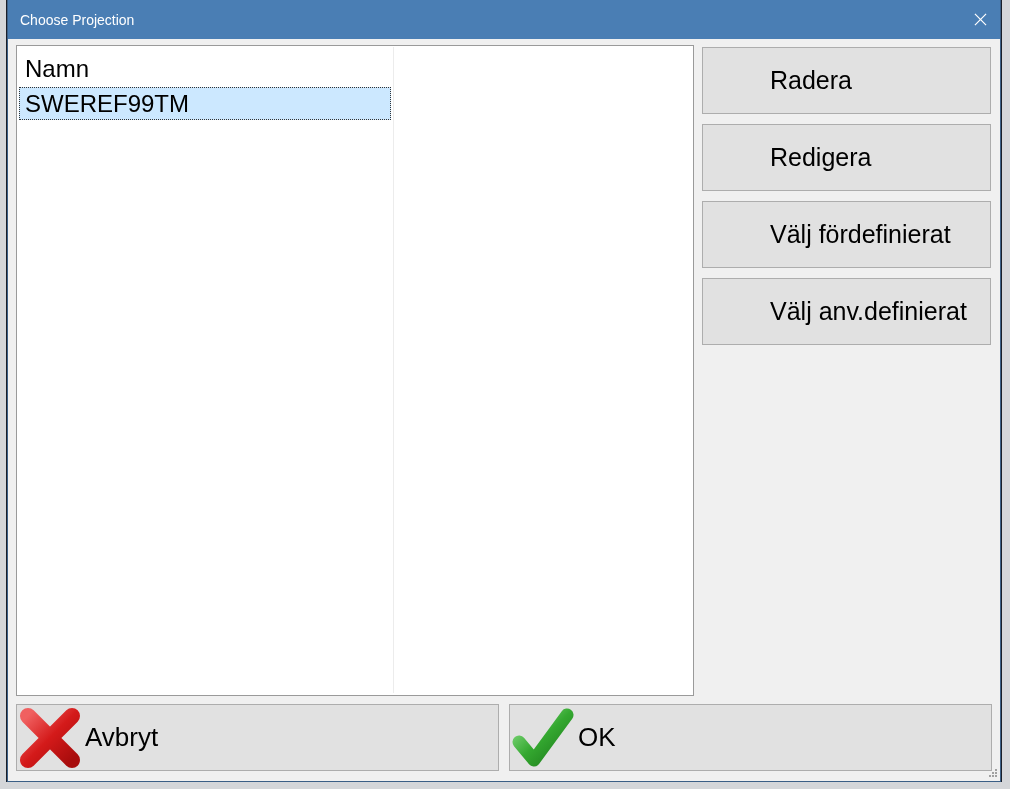 This screenshot has width=1010, height=789. What do you see at coordinates (257, 737) in the screenshot?
I see `cancel-button: Avbryt` at bounding box center [257, 737].